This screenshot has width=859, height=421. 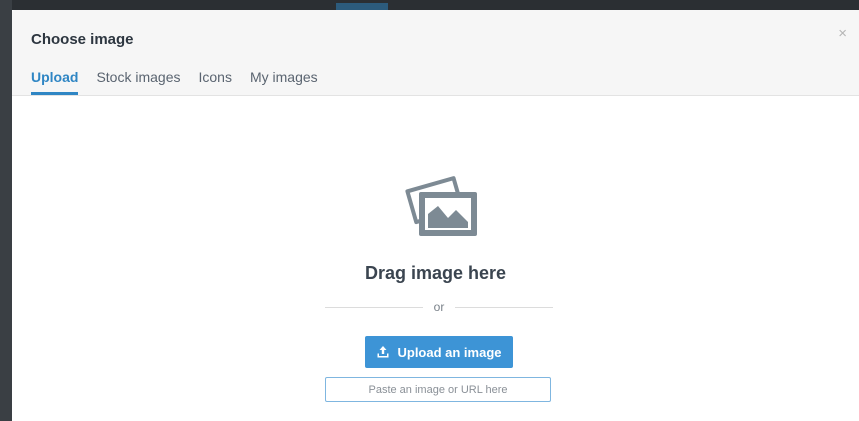 I want to click on app-backdrop-top, so click(x=429, y=5).